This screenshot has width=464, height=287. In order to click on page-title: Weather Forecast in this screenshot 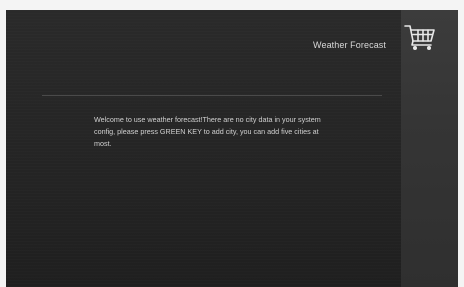, I will do `click(349, 45)`.